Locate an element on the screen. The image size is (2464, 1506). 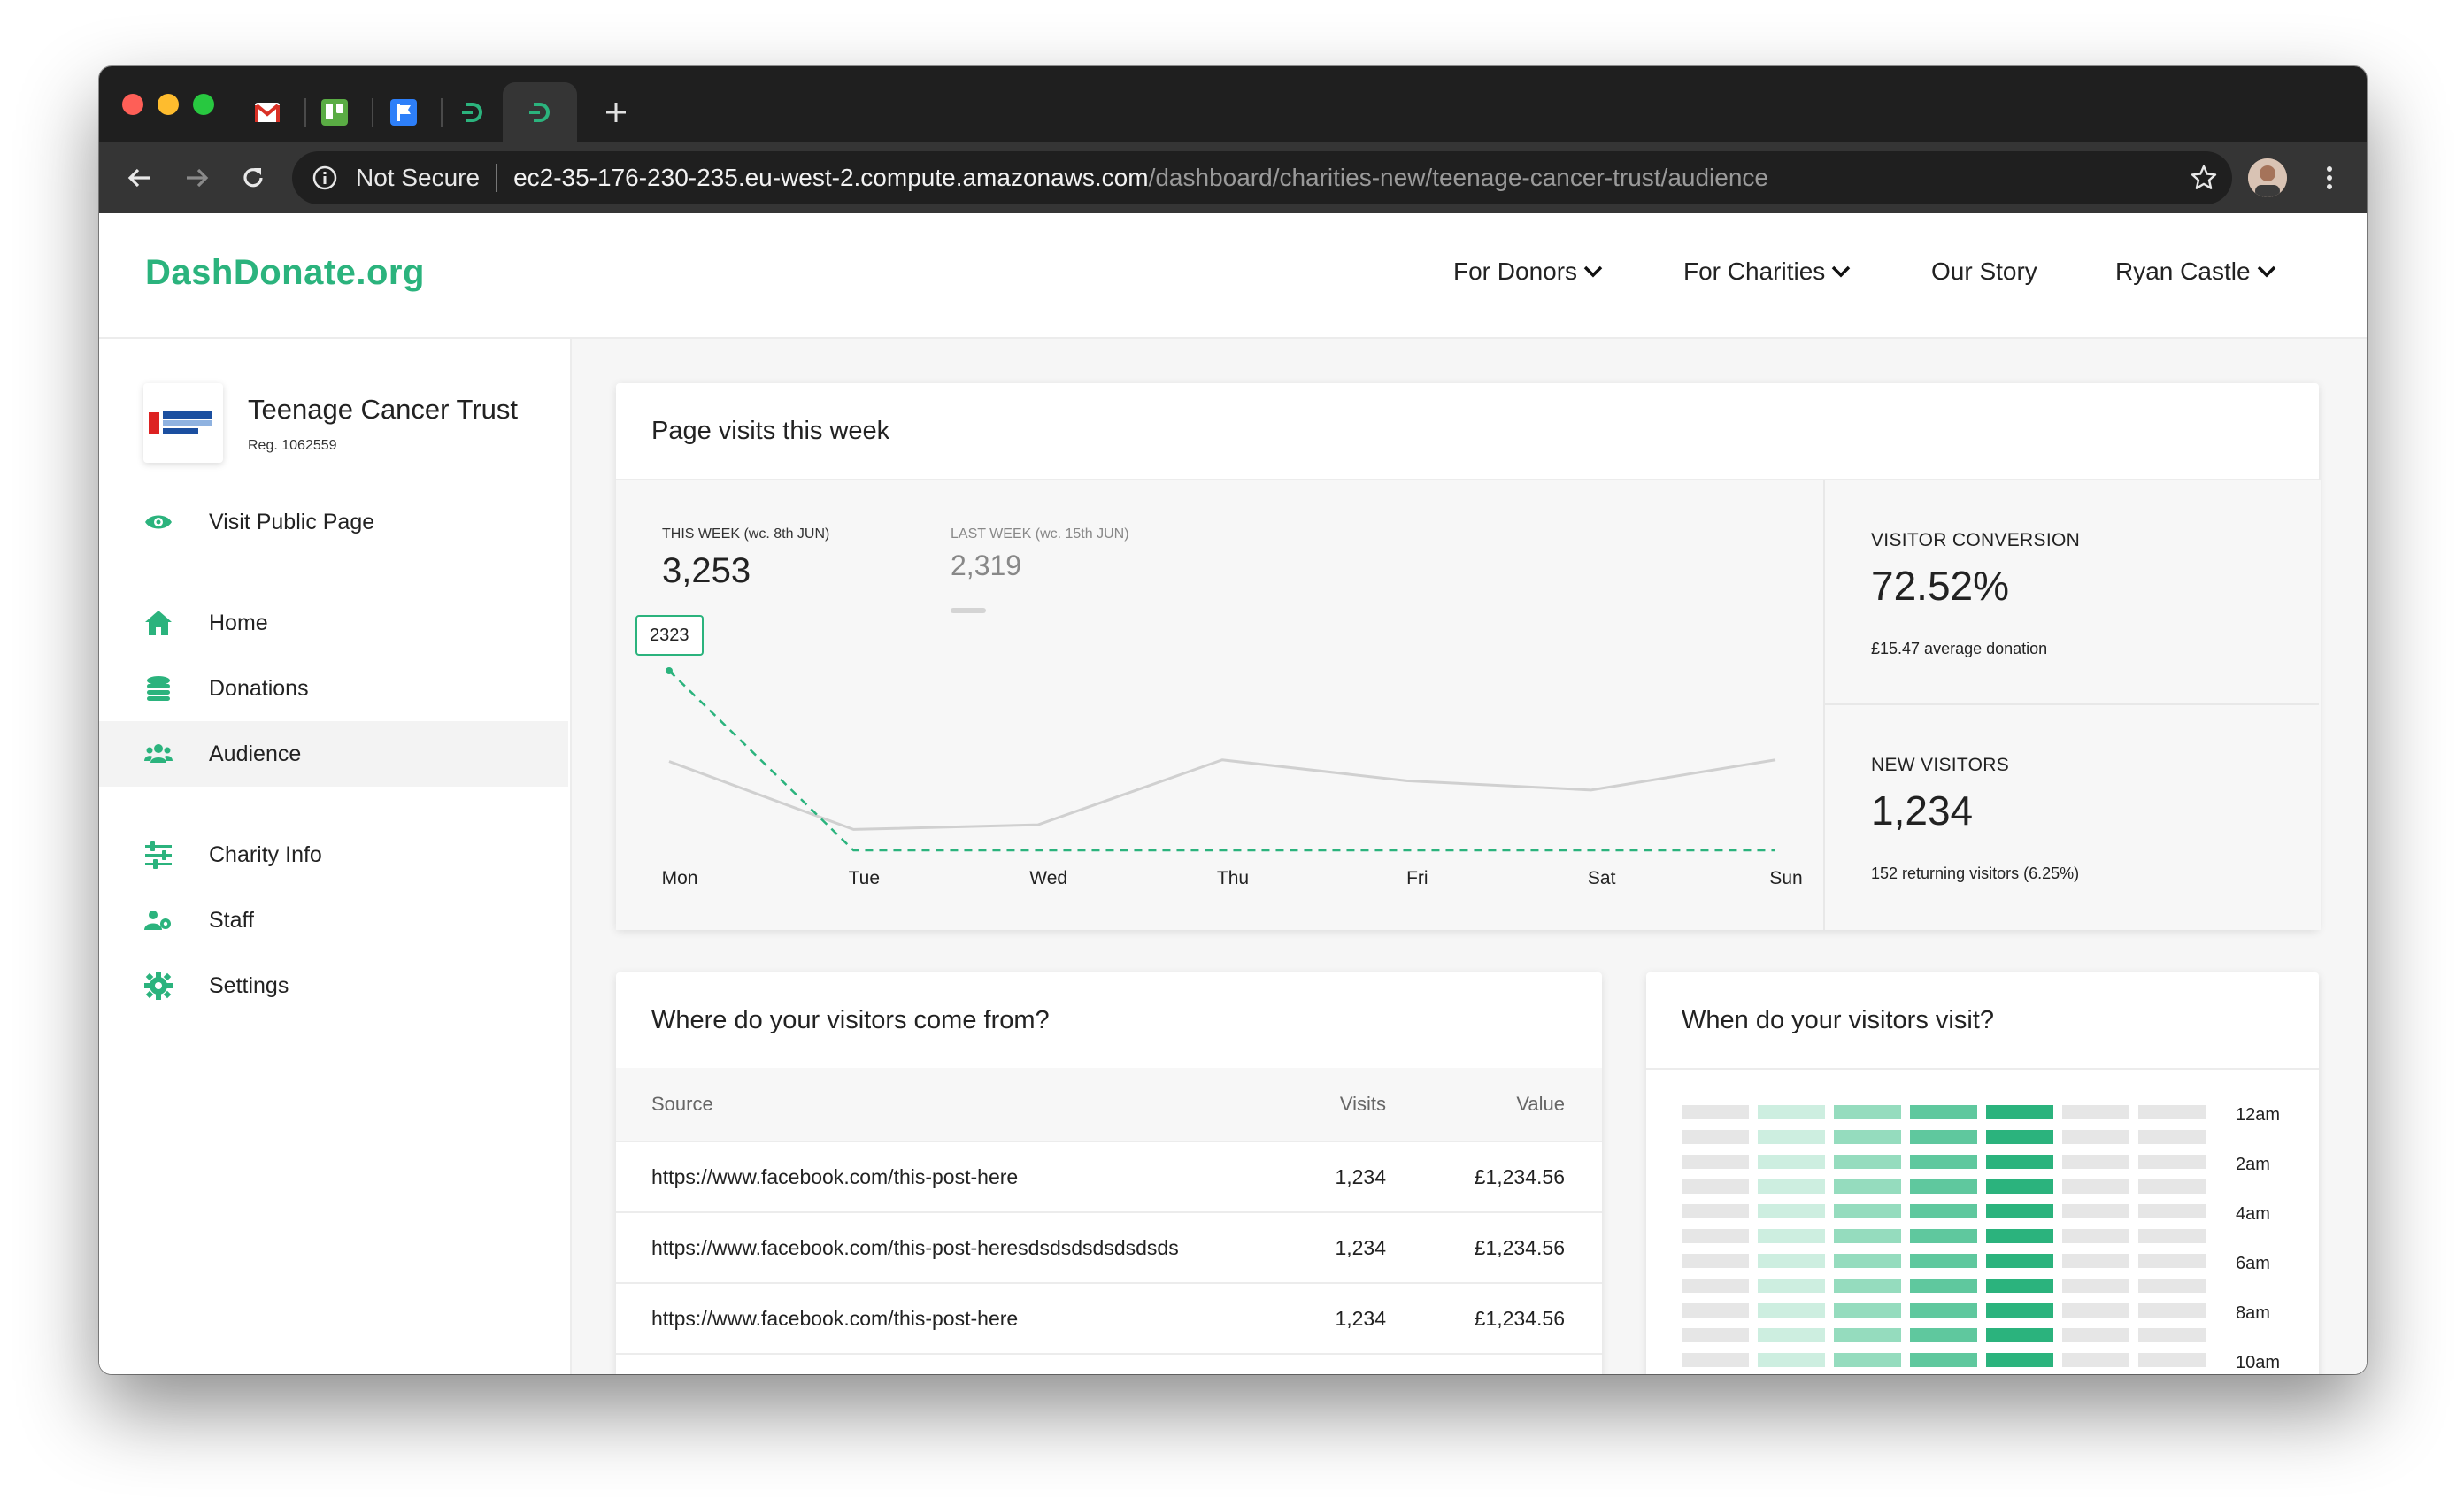
sidebar-item-staff: Staff is located at coordinates (333, 920).